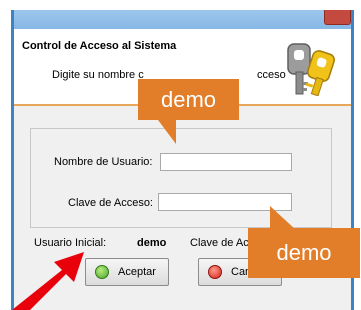  What do you see at coordinates (48, 281) in the screenshot?
I see `pointer-arrow` at bounding box center [48, 281].